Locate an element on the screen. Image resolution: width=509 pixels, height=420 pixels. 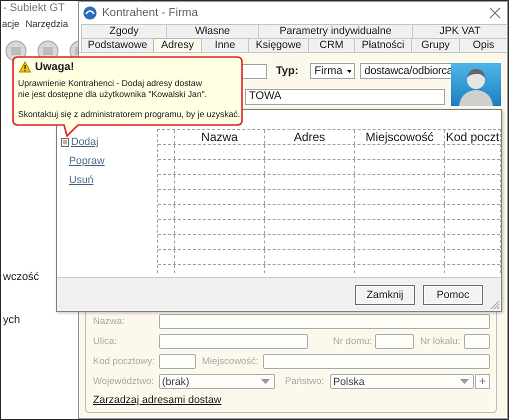
menu-item: Narzędzia is located at coordinates (46, 24).